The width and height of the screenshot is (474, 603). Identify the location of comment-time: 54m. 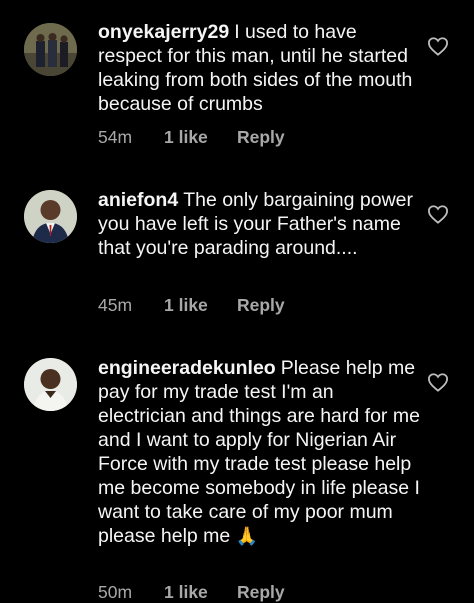
(115, 136).